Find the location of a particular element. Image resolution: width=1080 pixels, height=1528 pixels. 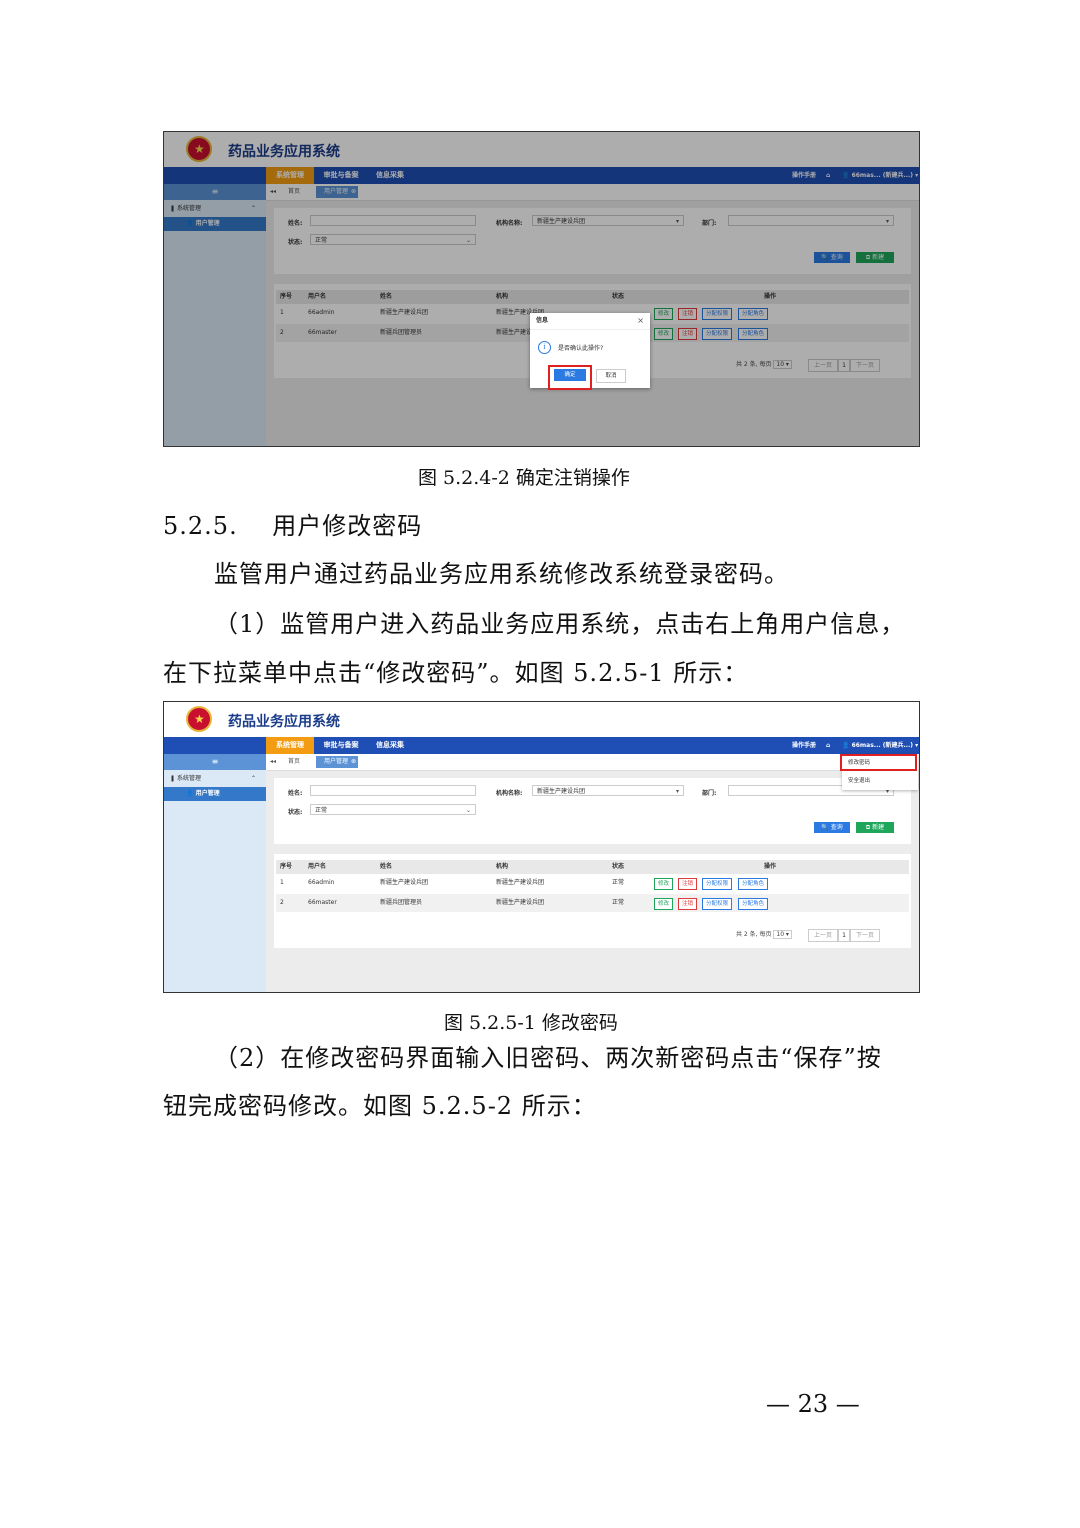

paragraph-2-line-1: （1）监管用户进入药品业务应用系统，点击右上角用户信息， is located at coordinates (560, 624).